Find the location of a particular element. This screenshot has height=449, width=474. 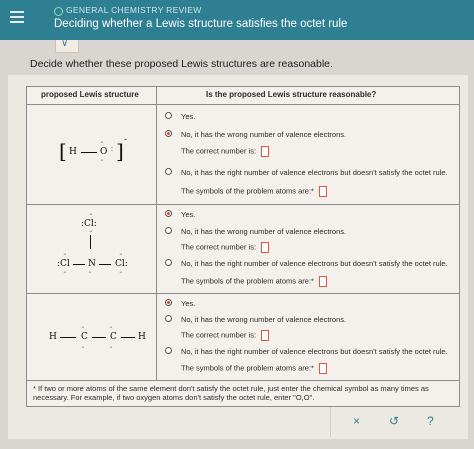

action-bar: × ↺ ? is located at coordinates (396, 422).